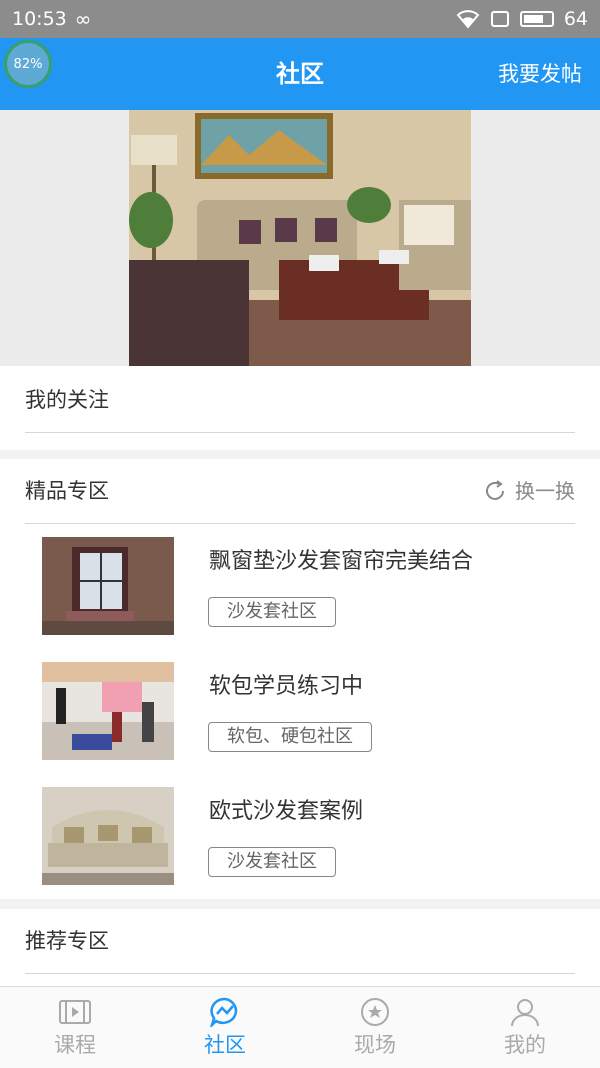 The width and height of the screenshot is (600, 1068). What do you see at coordinates (525, 1013) in the screenshot?
I see `person-icon` at bounding box center [525, 1013].